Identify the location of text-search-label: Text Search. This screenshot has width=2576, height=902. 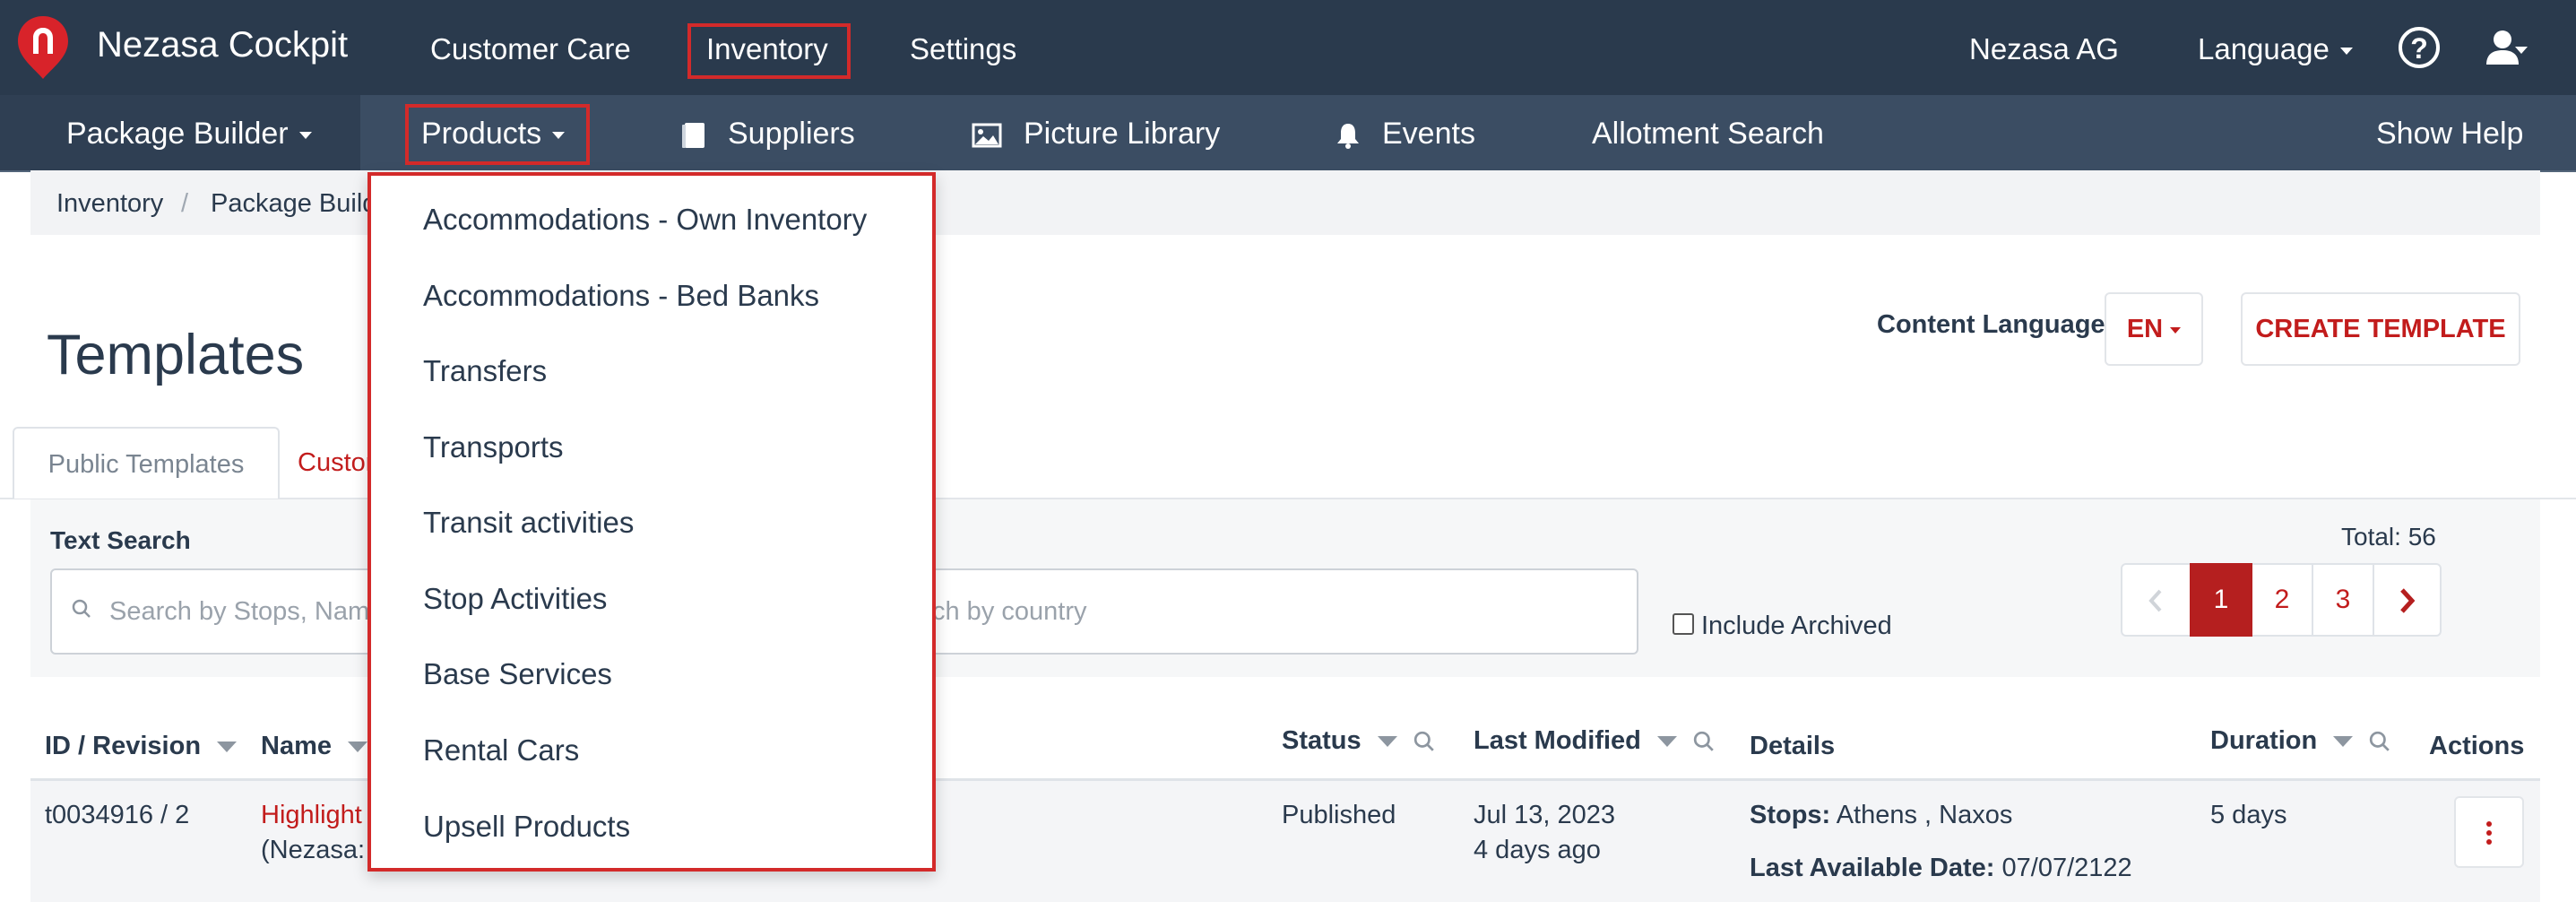
(120, 540).